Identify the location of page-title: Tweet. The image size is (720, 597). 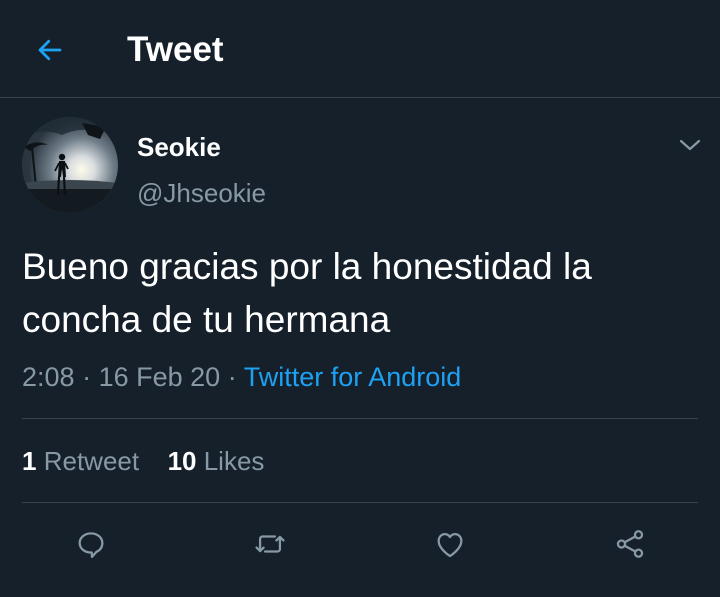
(175, 49).